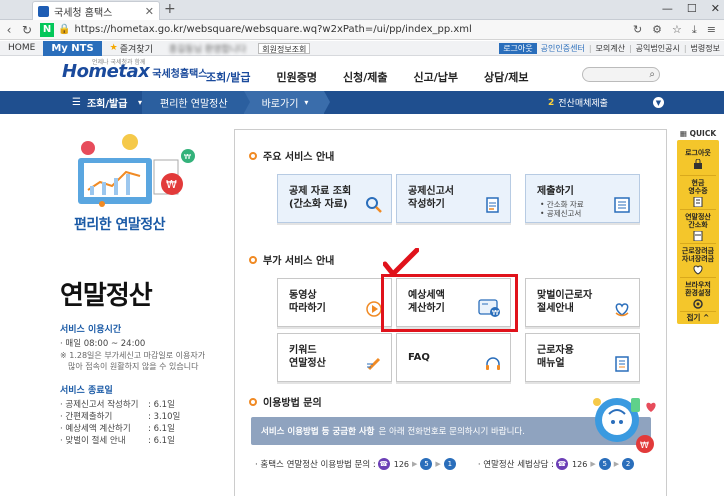  I want to click on end-item-value: : 3.10일, so click(164, 417).